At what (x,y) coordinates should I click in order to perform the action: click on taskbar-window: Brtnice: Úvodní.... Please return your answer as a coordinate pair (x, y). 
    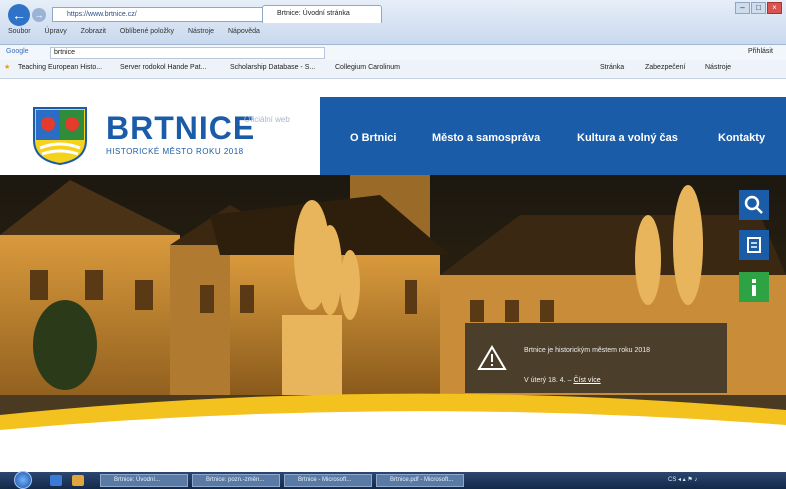
    Looking at the image, I should click on (144, 480).